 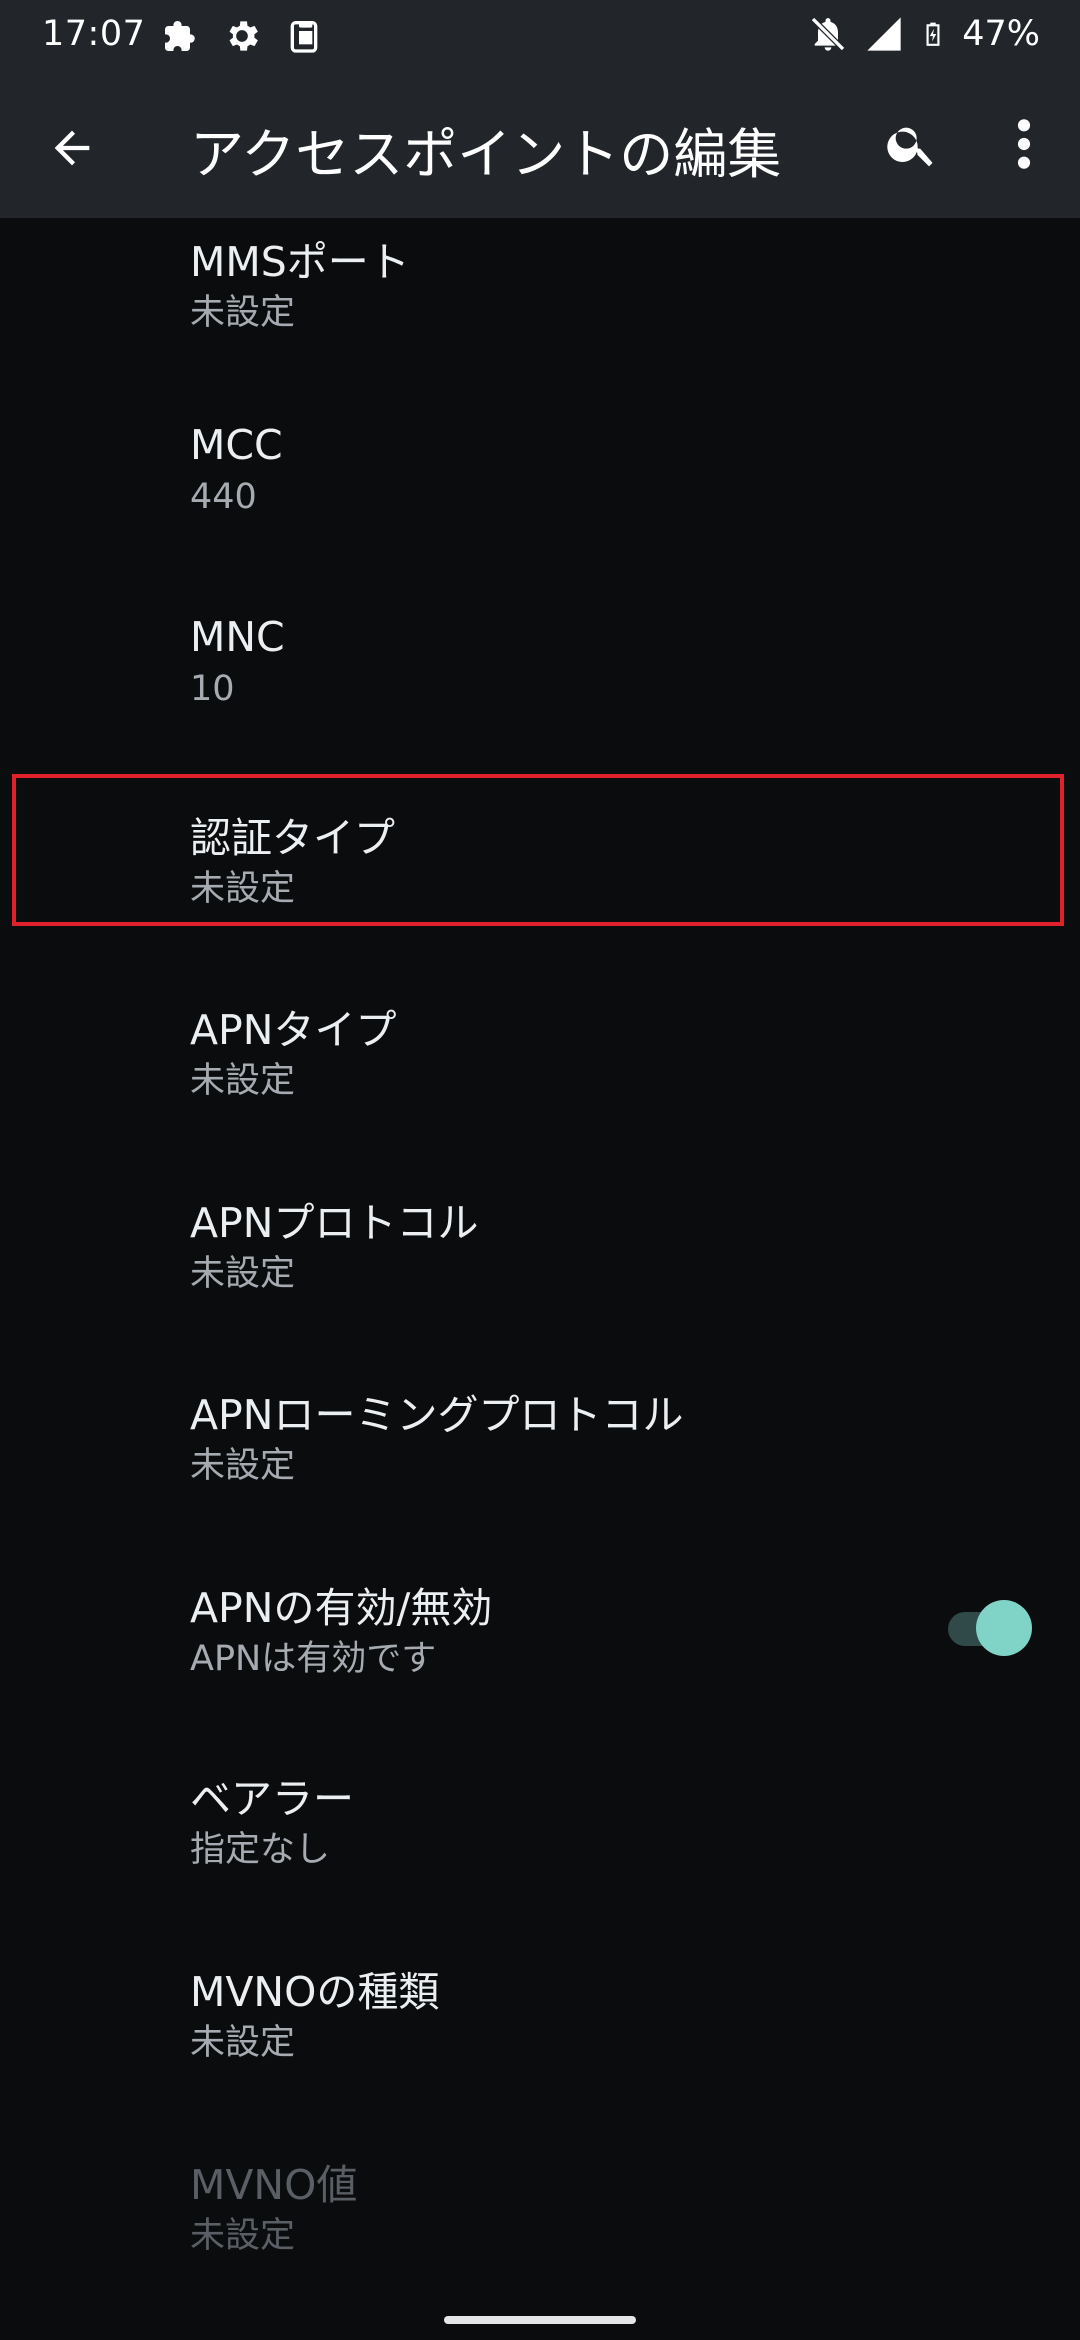 I want to click on back-button, so click(x=72, y=148).